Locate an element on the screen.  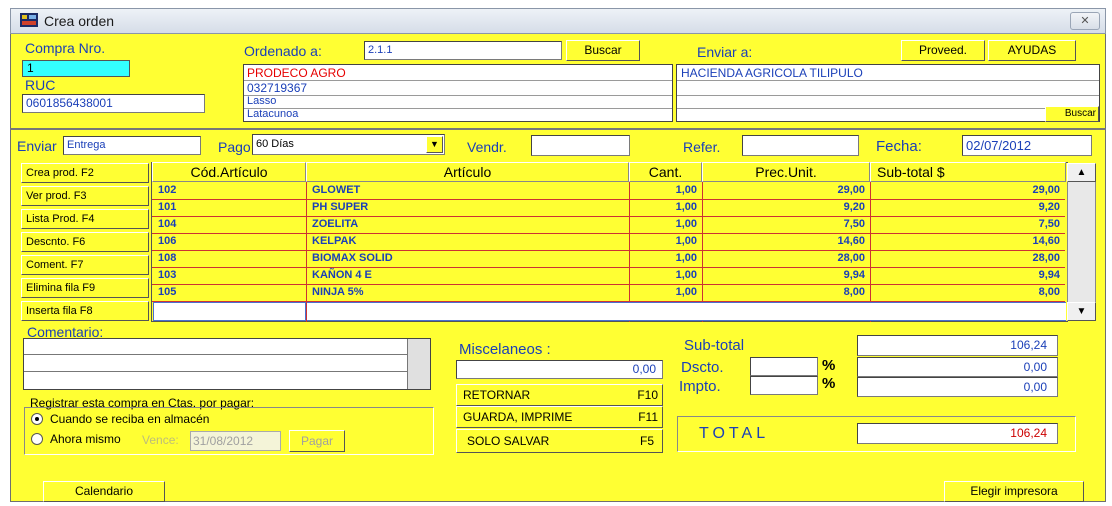
header-precio: Prec.Unit. is located at coordinates (786, 172).